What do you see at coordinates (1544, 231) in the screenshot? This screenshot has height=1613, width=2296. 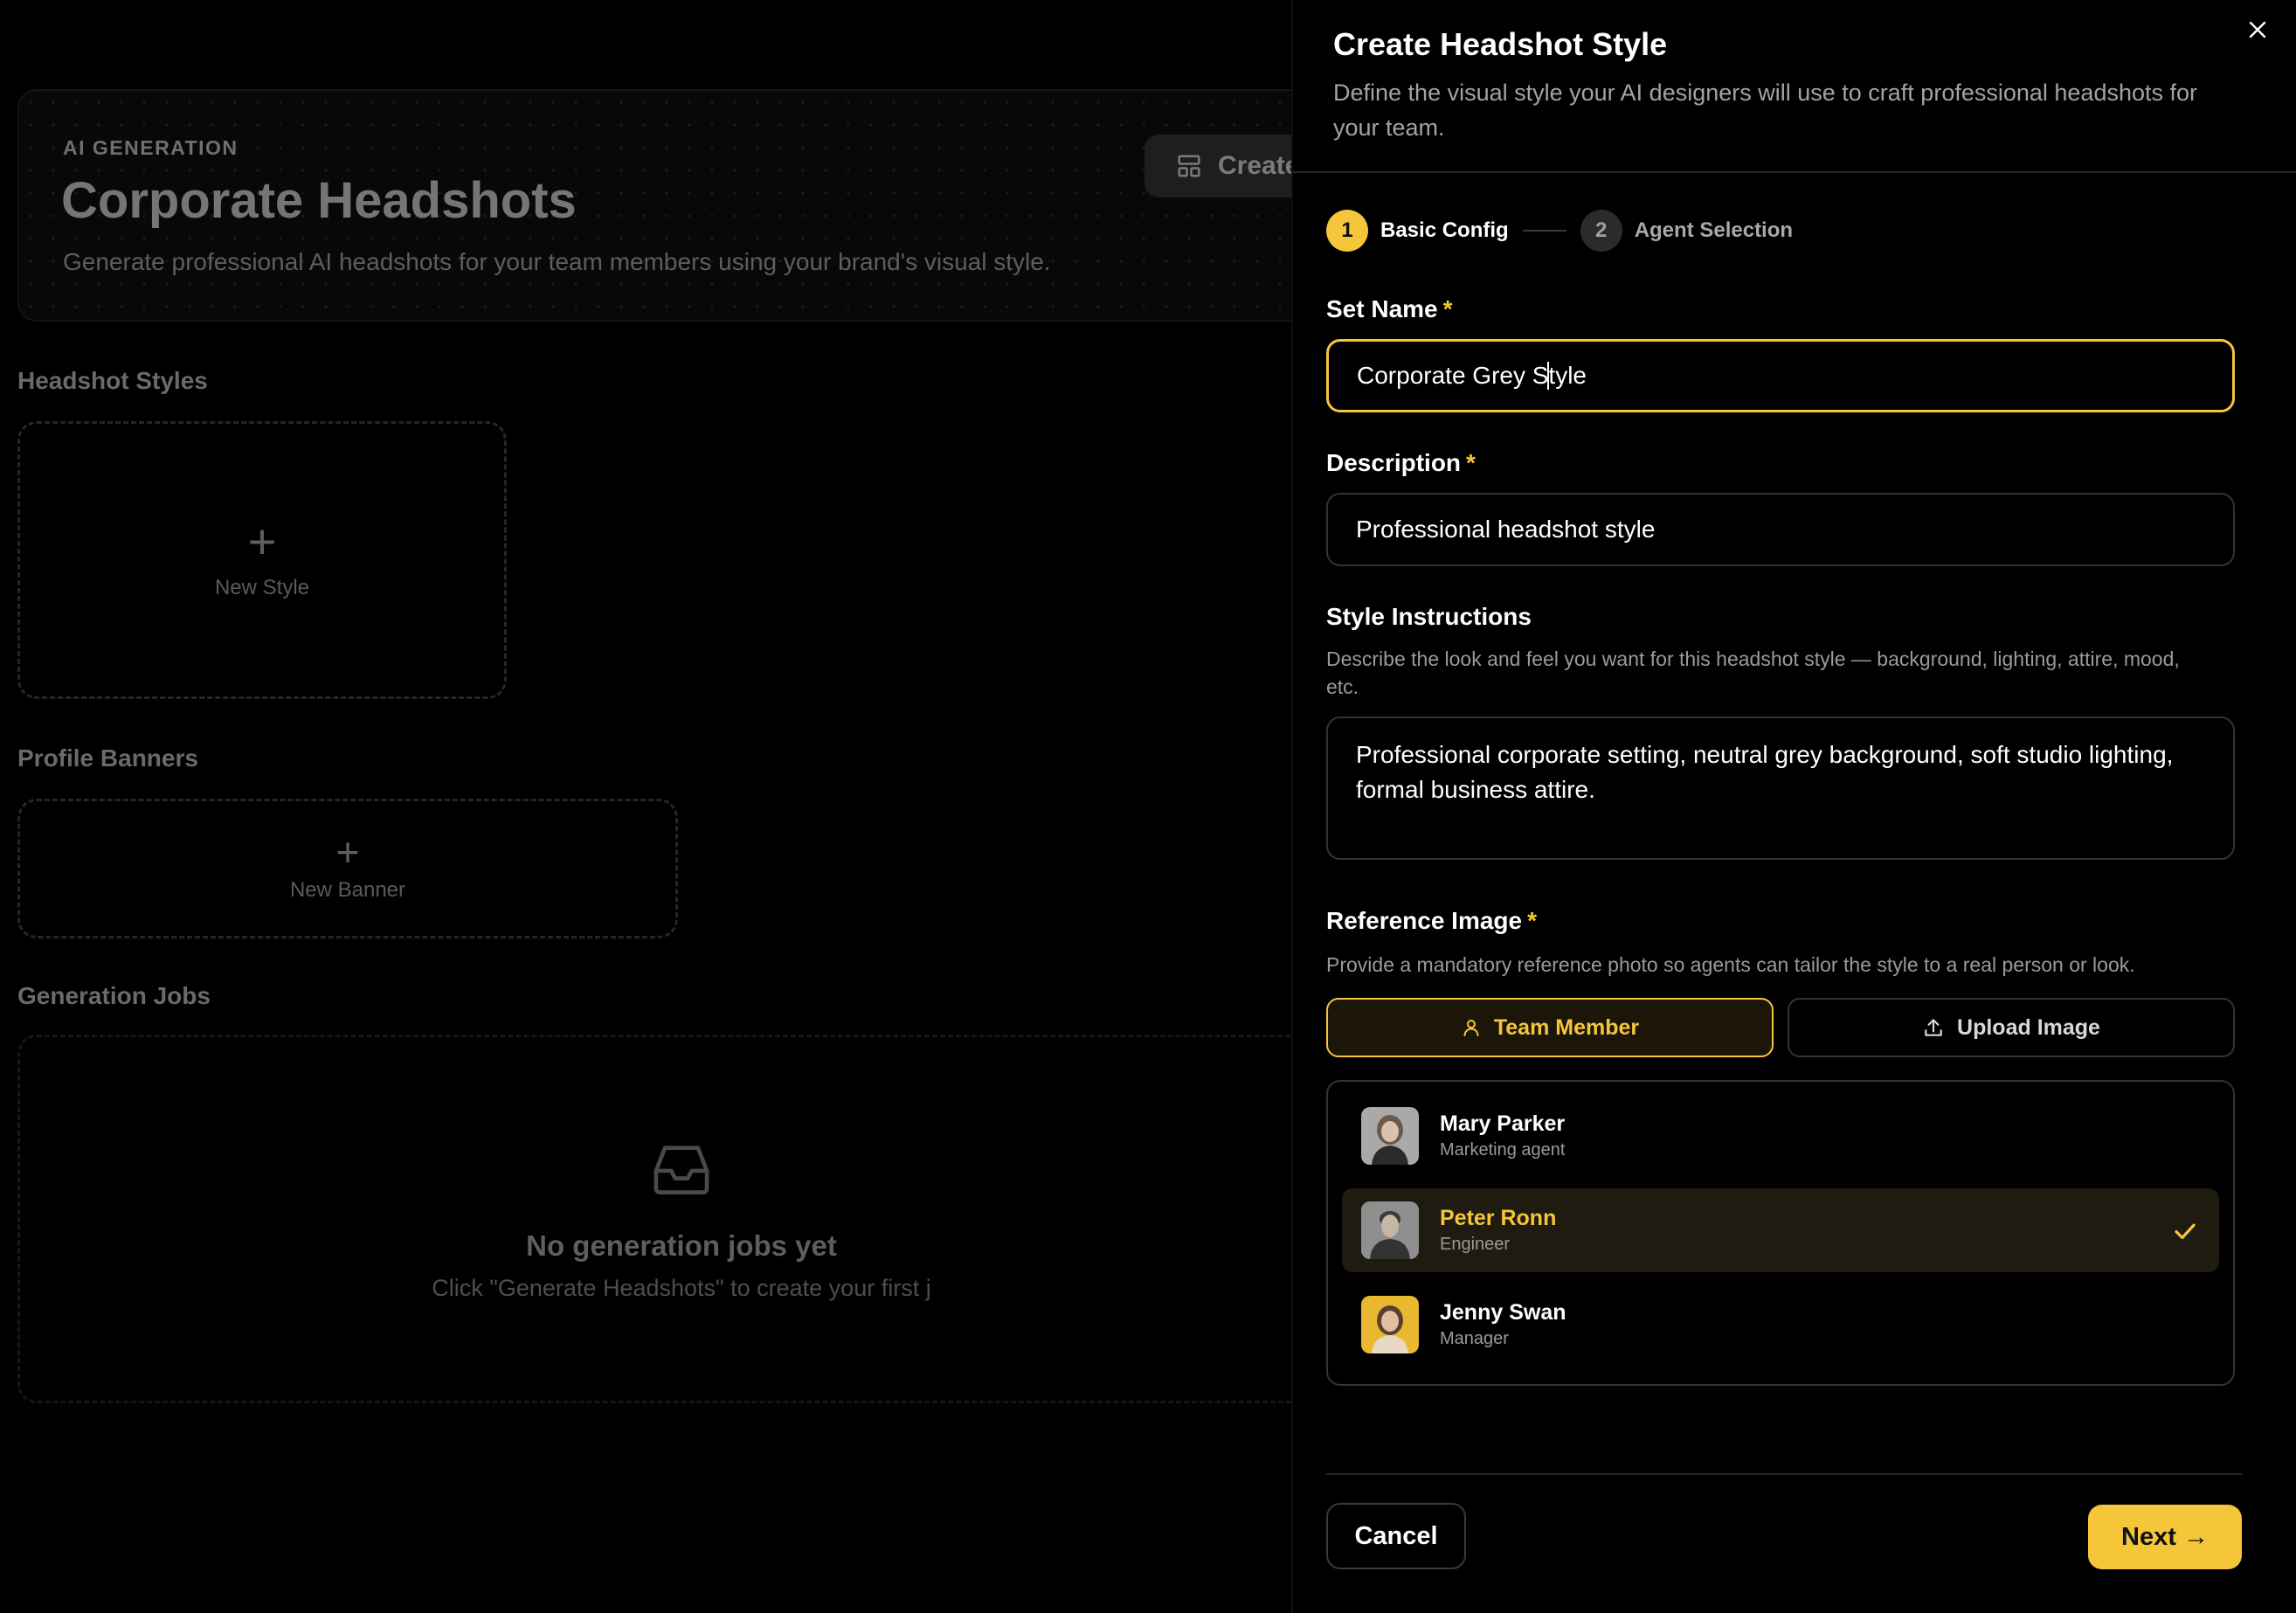 I see `step-connector` at bounding box center [1544, 231].